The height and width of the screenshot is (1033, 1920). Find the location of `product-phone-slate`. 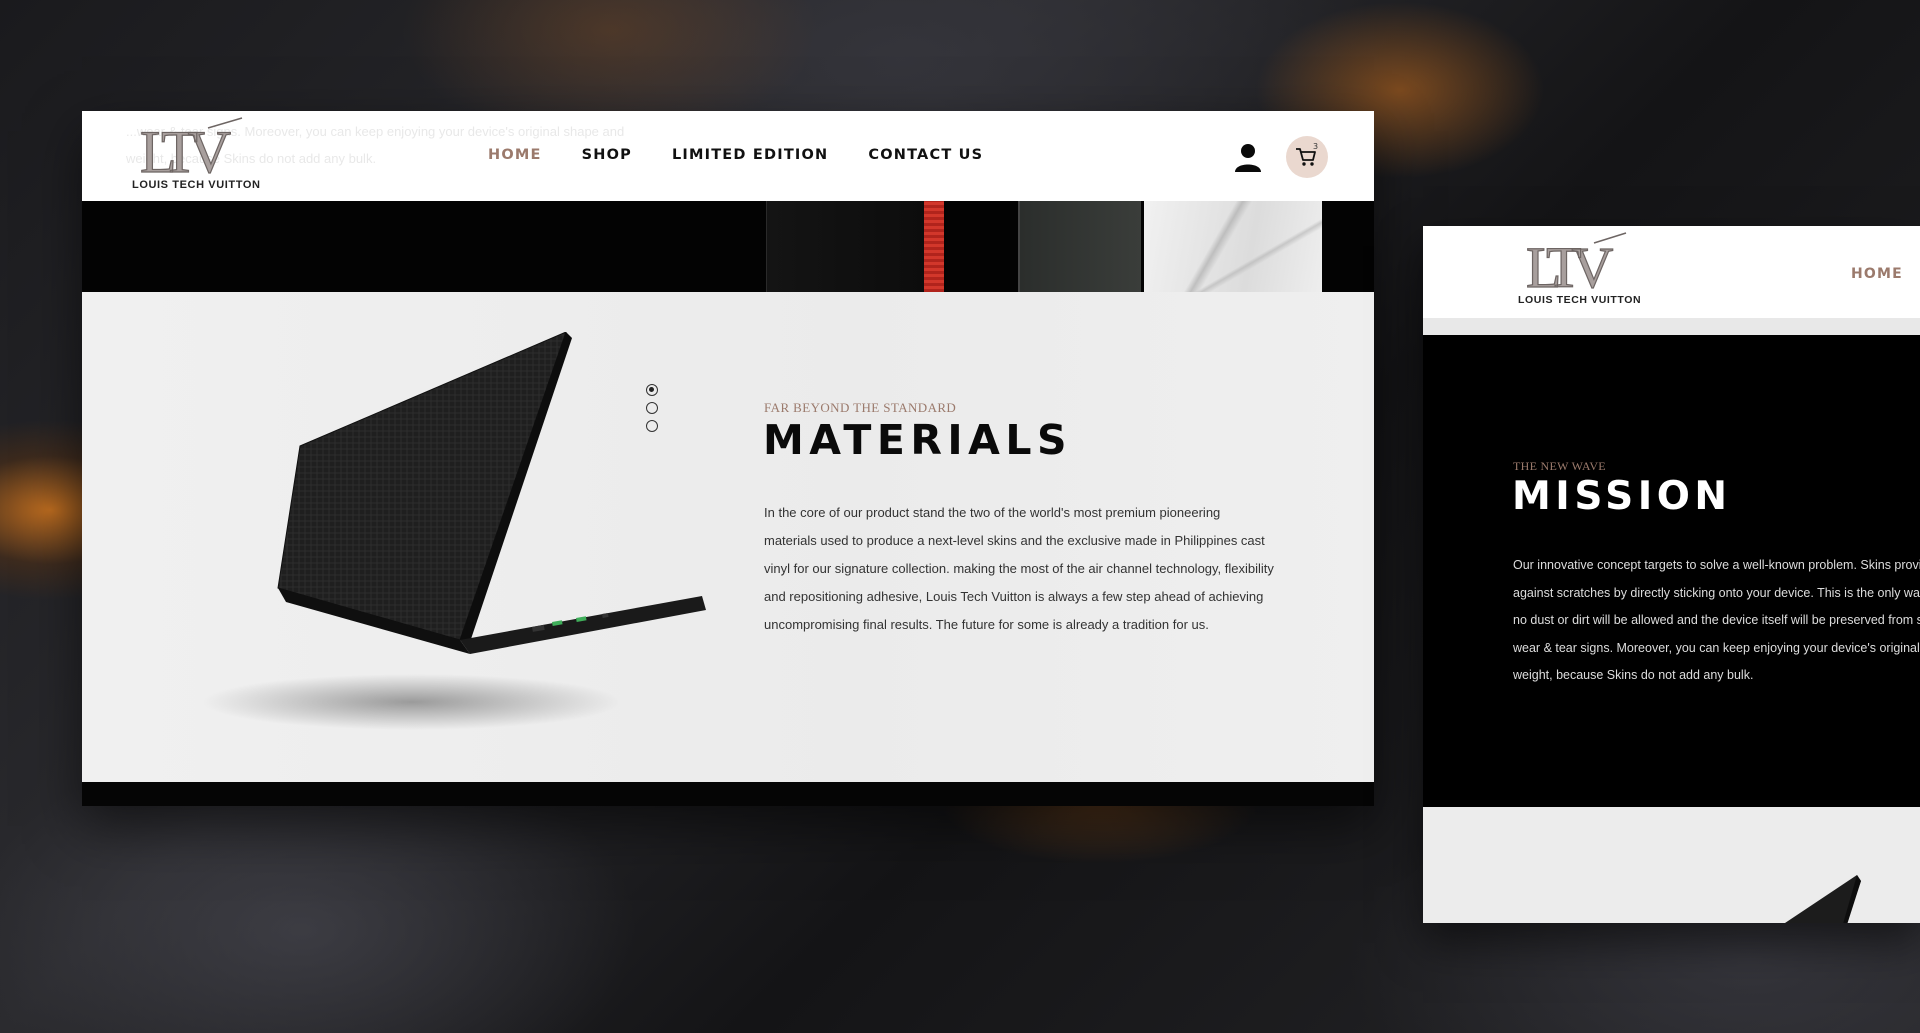

product-phone-slate is located at coordinates (1079, 246).